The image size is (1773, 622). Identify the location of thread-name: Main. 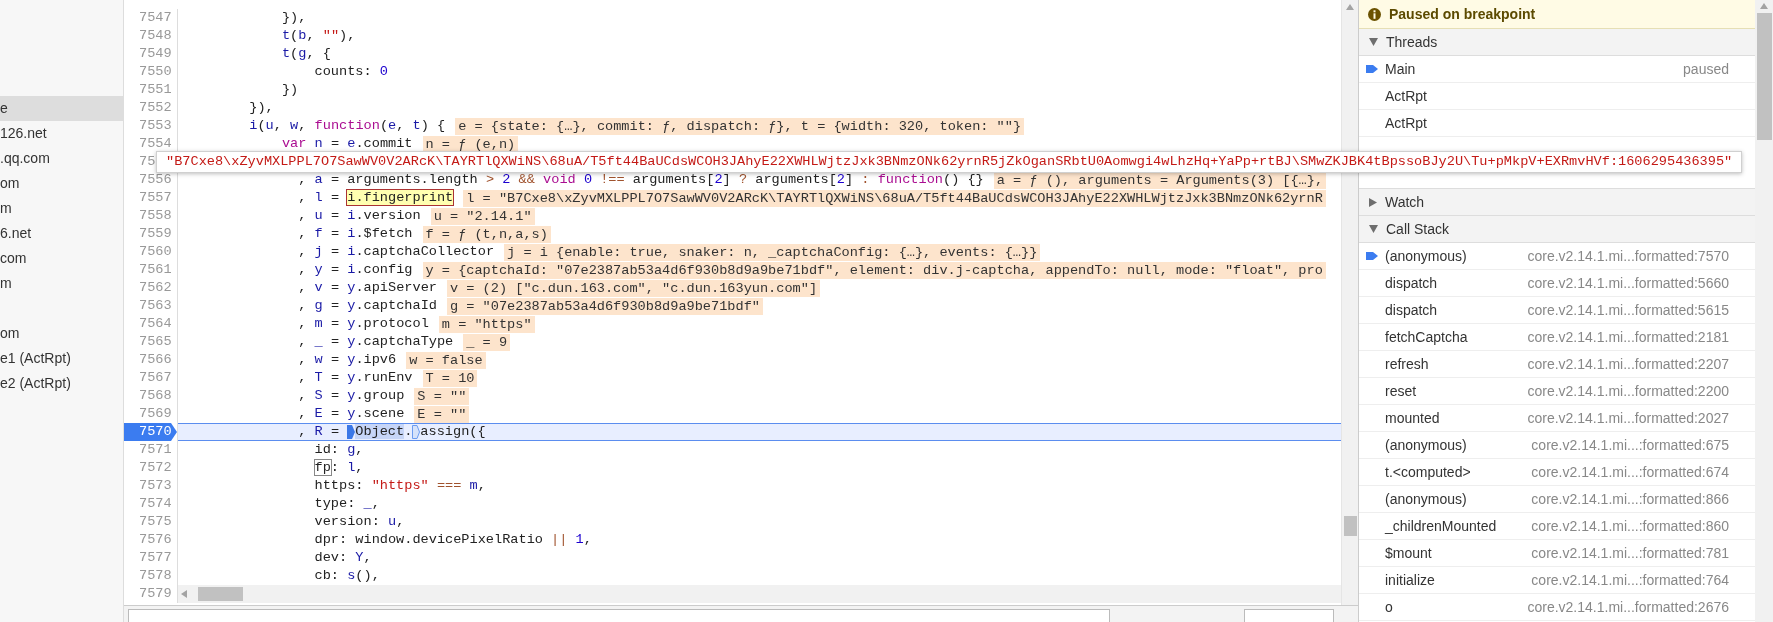
(1400, 69).